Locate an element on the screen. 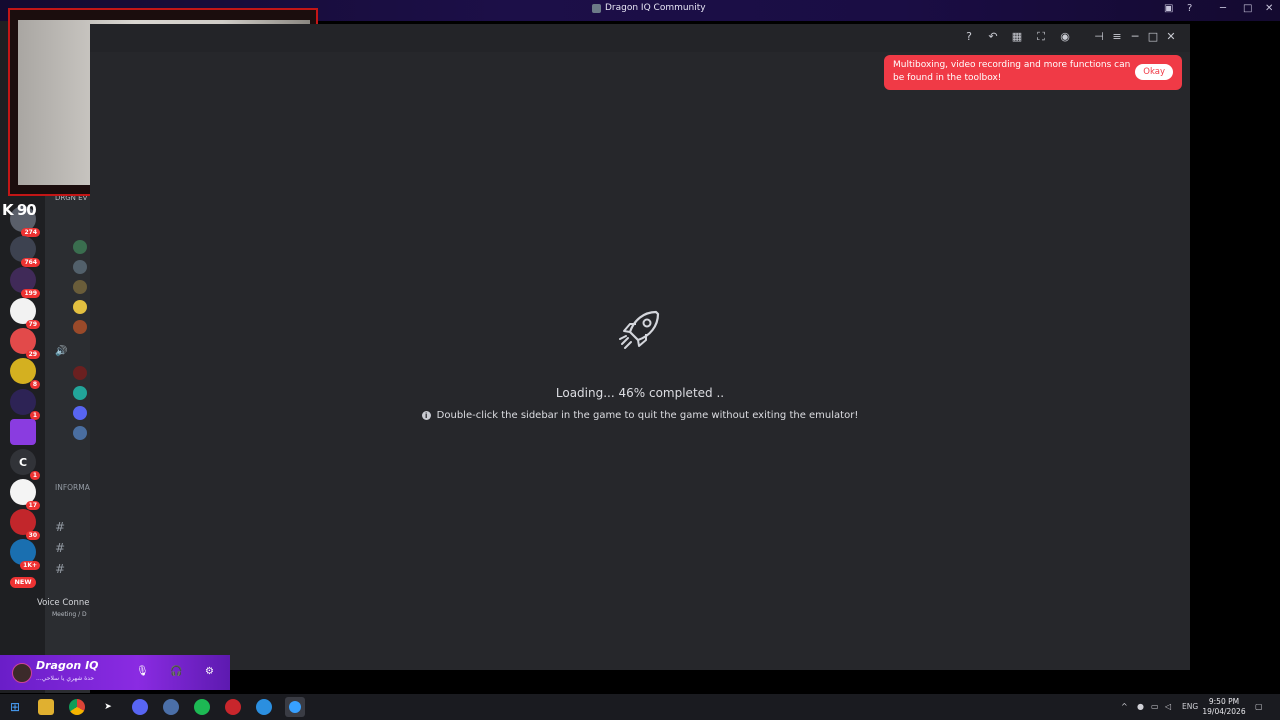 This screenshot has height=720, width=1280. guild-badge: 30 is located at coordinates (32, 535).